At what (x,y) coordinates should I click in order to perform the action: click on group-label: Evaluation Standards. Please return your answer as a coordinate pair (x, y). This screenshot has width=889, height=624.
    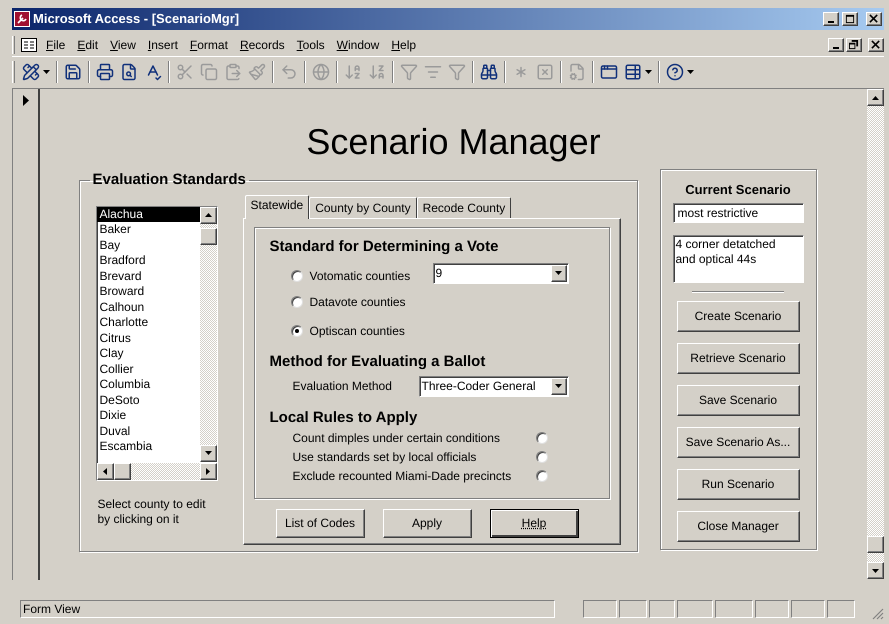
    Looking at the image, I should click on (169, 180).